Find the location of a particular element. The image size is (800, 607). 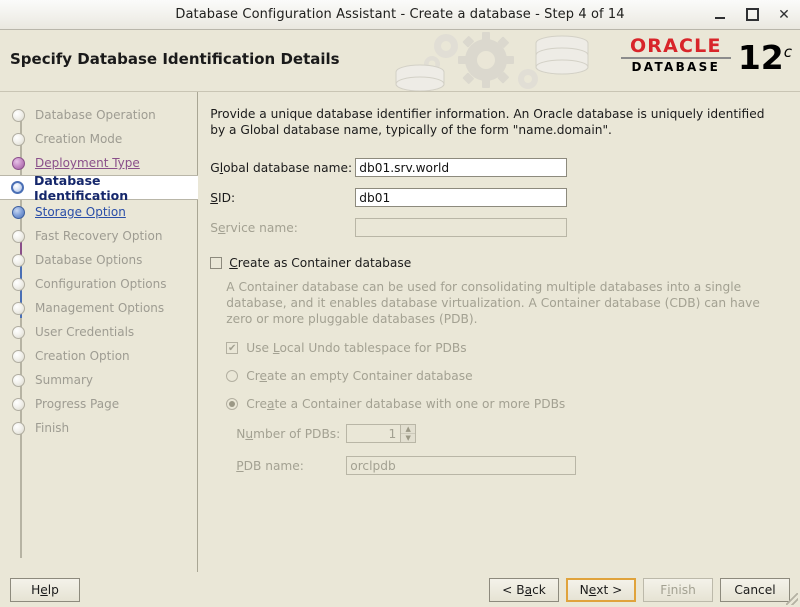

label-mnemonic: u is located at coordinates (249, 433).